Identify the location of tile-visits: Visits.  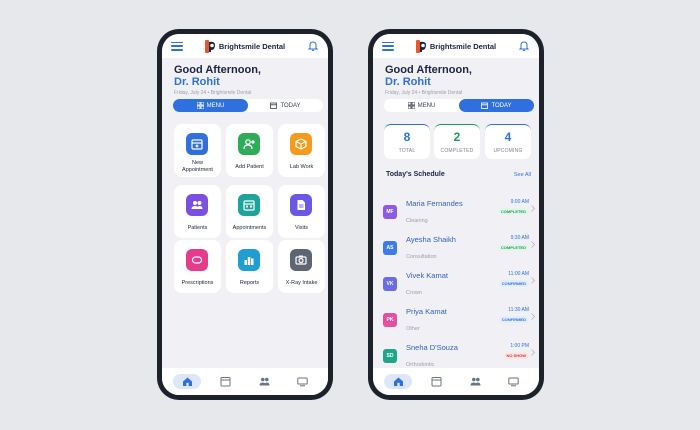
(301, 211).